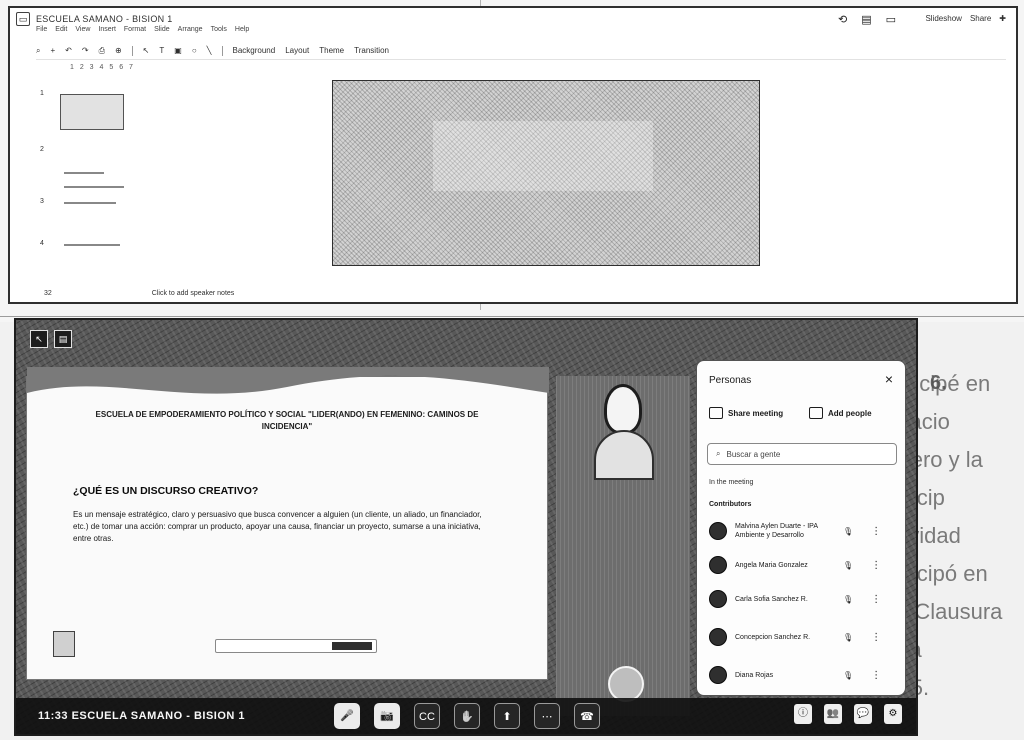 The width and height of the screenshot is (1024, 740). What do you see at coordinates (254, 50) in the screenshot?
I see `toolbar-background: Background` at bounding box center [254, 50].